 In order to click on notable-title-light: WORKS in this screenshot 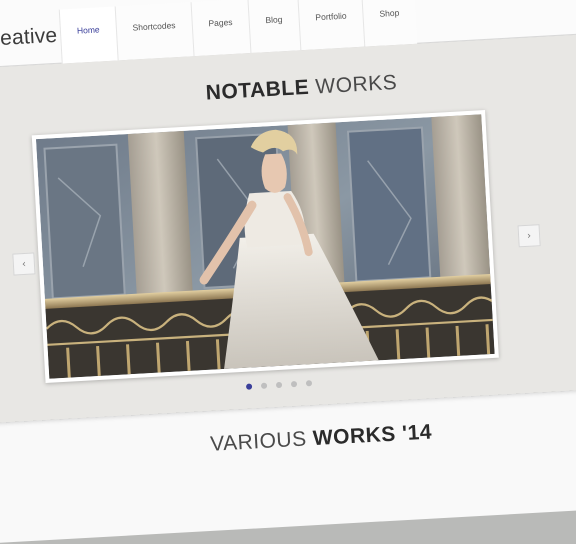, I will do `click(356, 84)`.